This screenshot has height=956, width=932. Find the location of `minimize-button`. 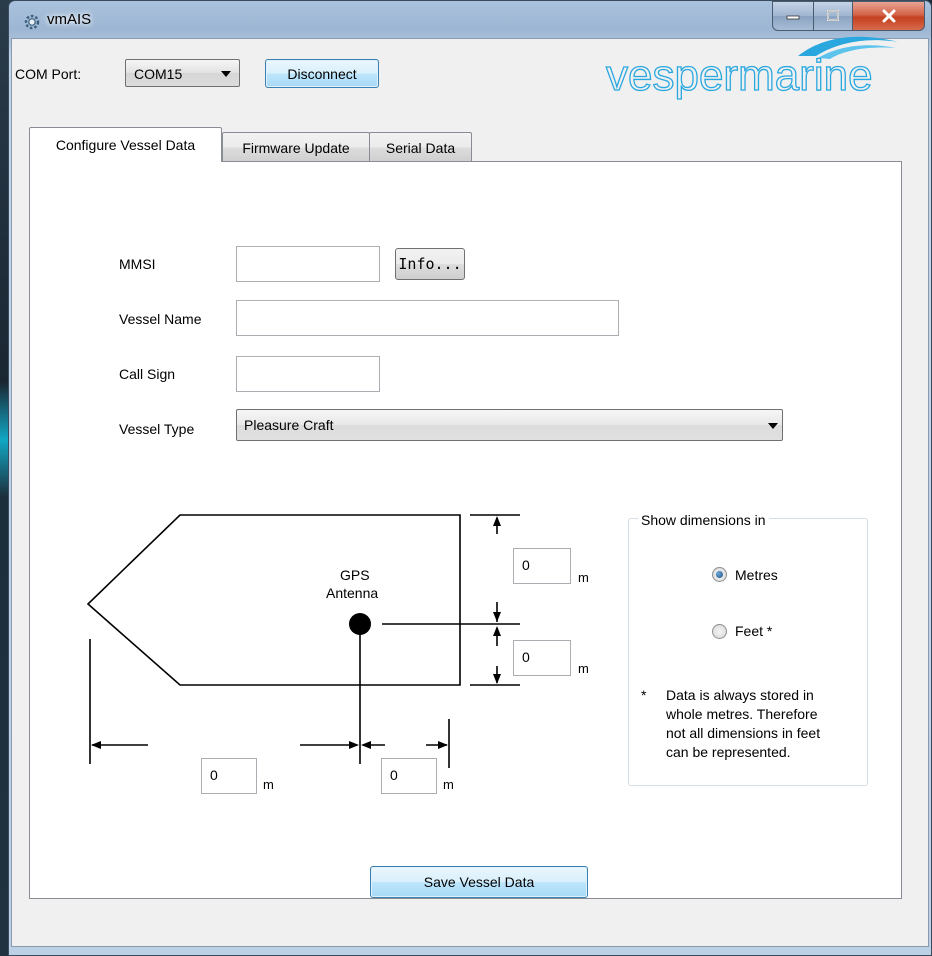

minimize-button is located at coordinates (793, 16).